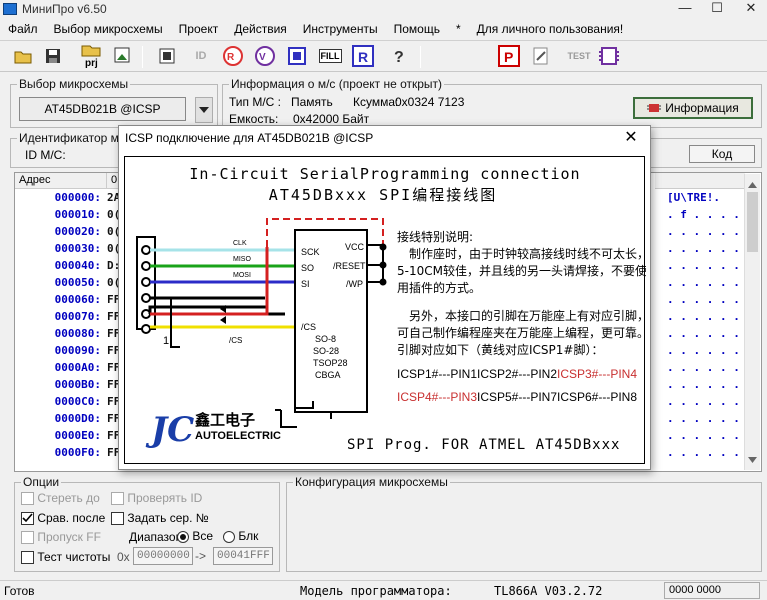  Describe the element at coordinates (752, 322) in the screenshot. I see `hex-scrollbar` at that location.